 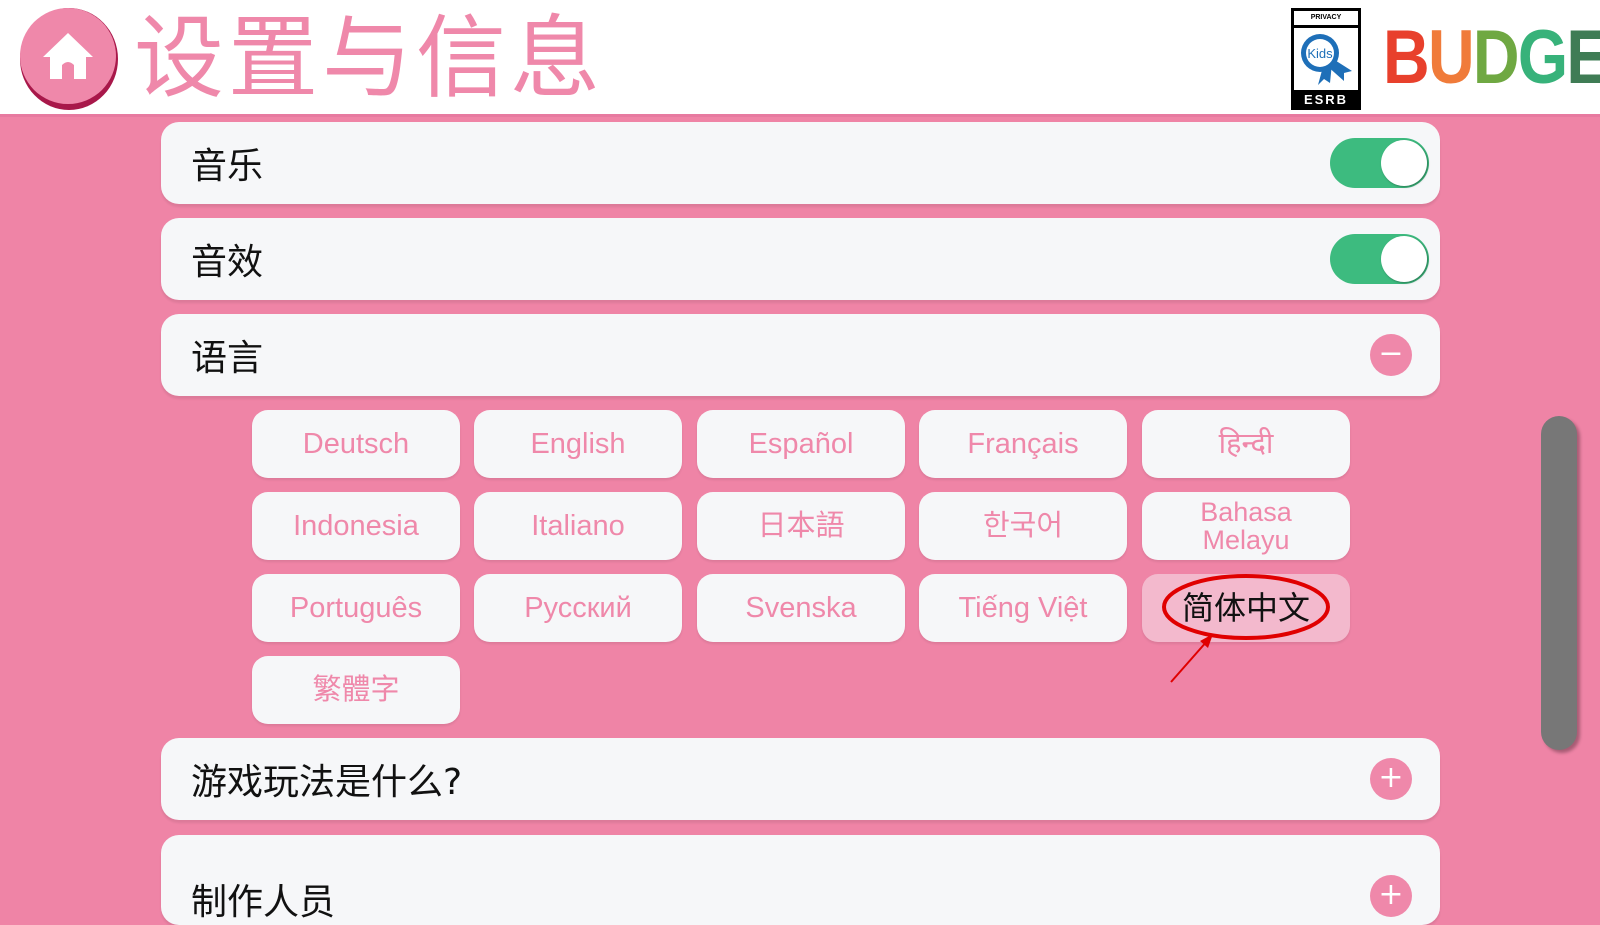 I want to click on annotation-overlay, so click(x=1246, y=628).